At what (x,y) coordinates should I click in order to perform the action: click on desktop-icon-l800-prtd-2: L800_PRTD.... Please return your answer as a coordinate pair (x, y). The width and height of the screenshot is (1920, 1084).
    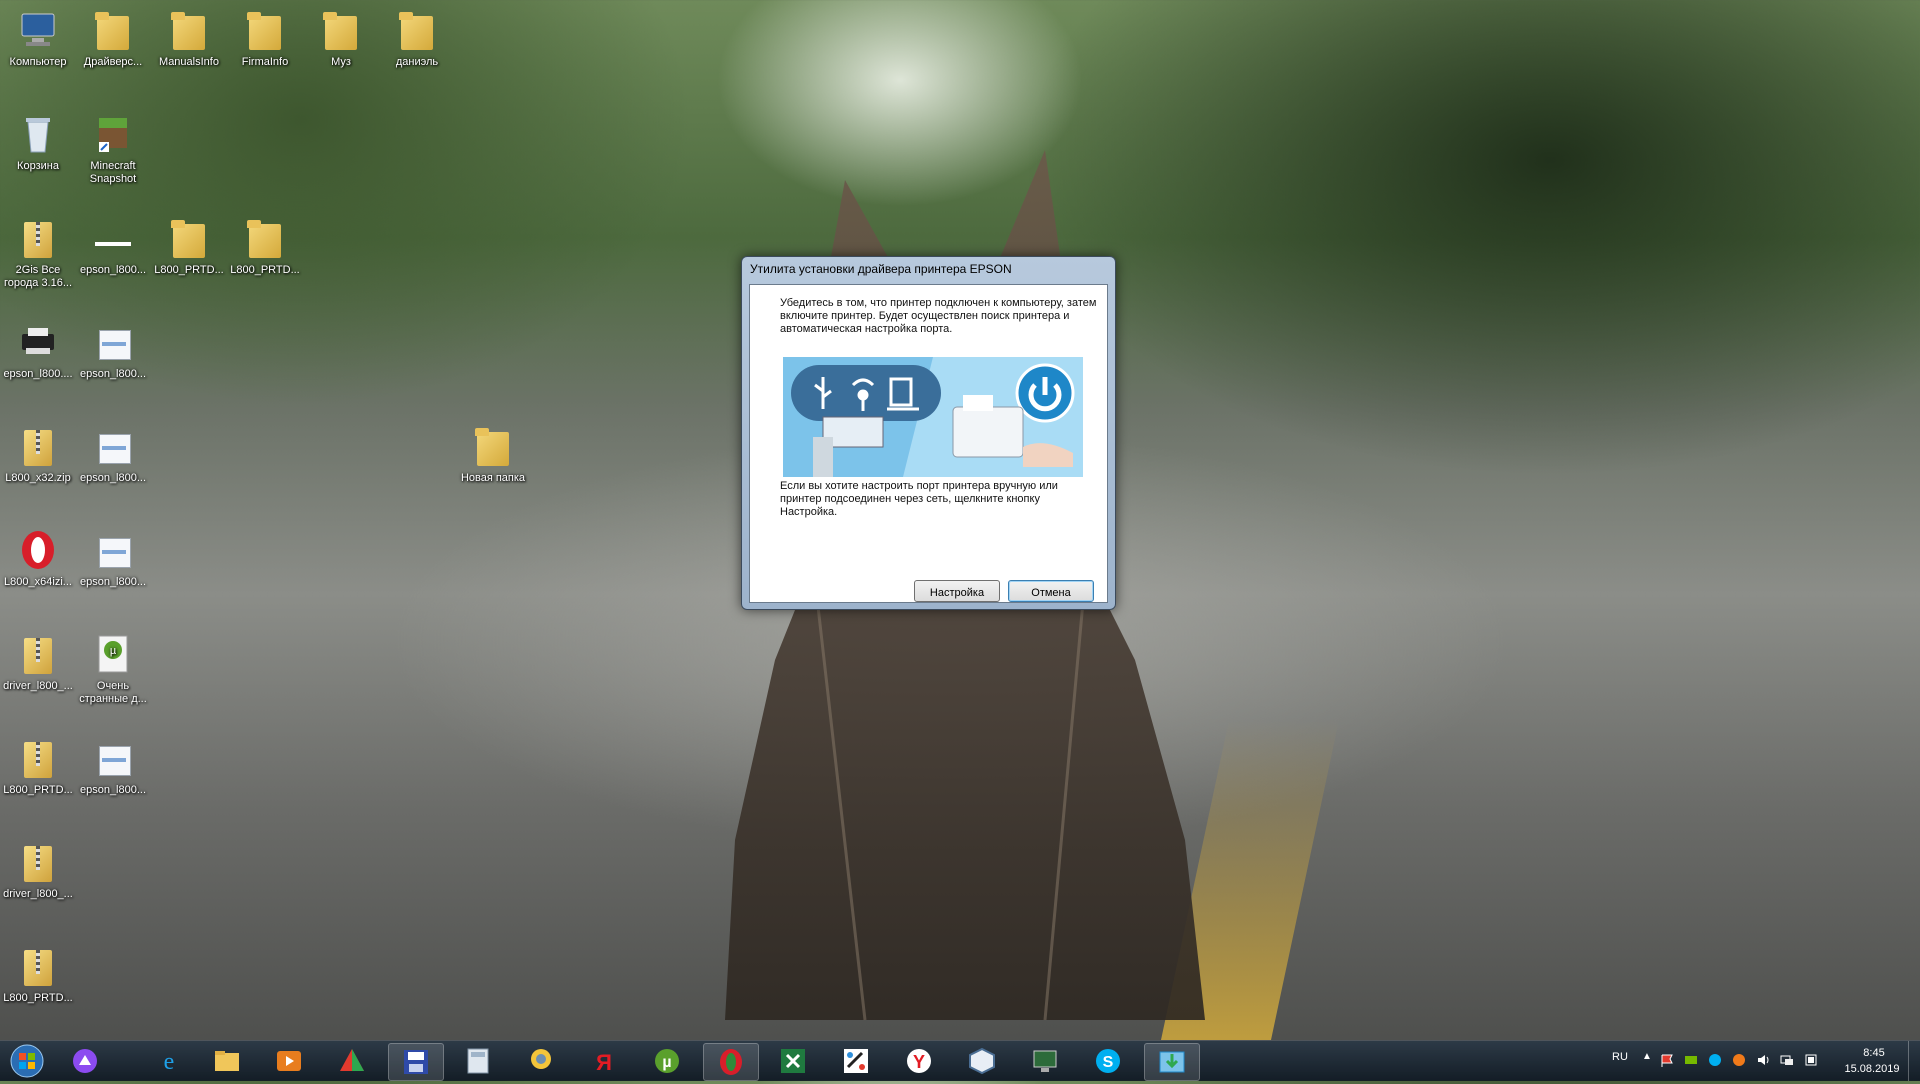
    Looking at the image, I should click on (265, 246).